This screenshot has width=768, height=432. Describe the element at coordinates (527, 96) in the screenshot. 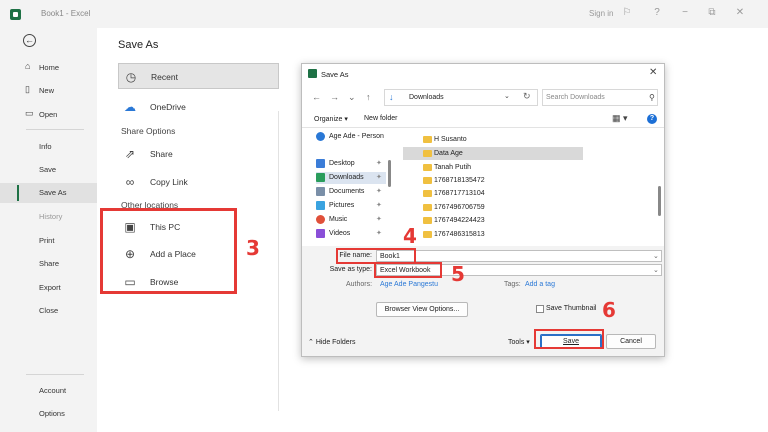

I see `refresh-icon: ↻` at that location.